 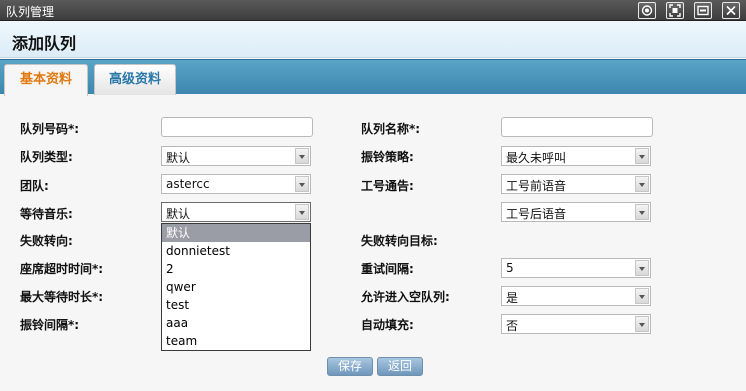 What do you see at coordinates (373, 77) in the screenshot?
I see `tab-bar: 基本资料 高级资料` at bounding box center [373, 77].